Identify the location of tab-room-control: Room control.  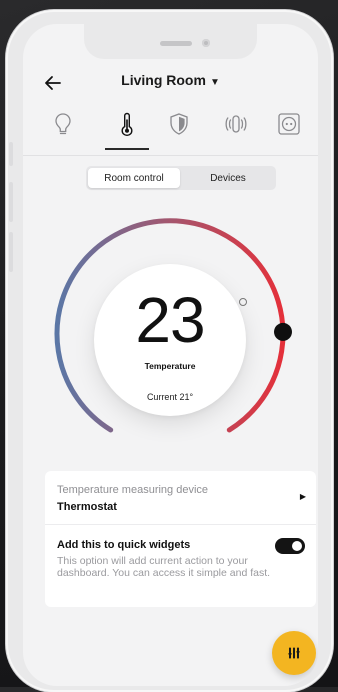
(134, 178).